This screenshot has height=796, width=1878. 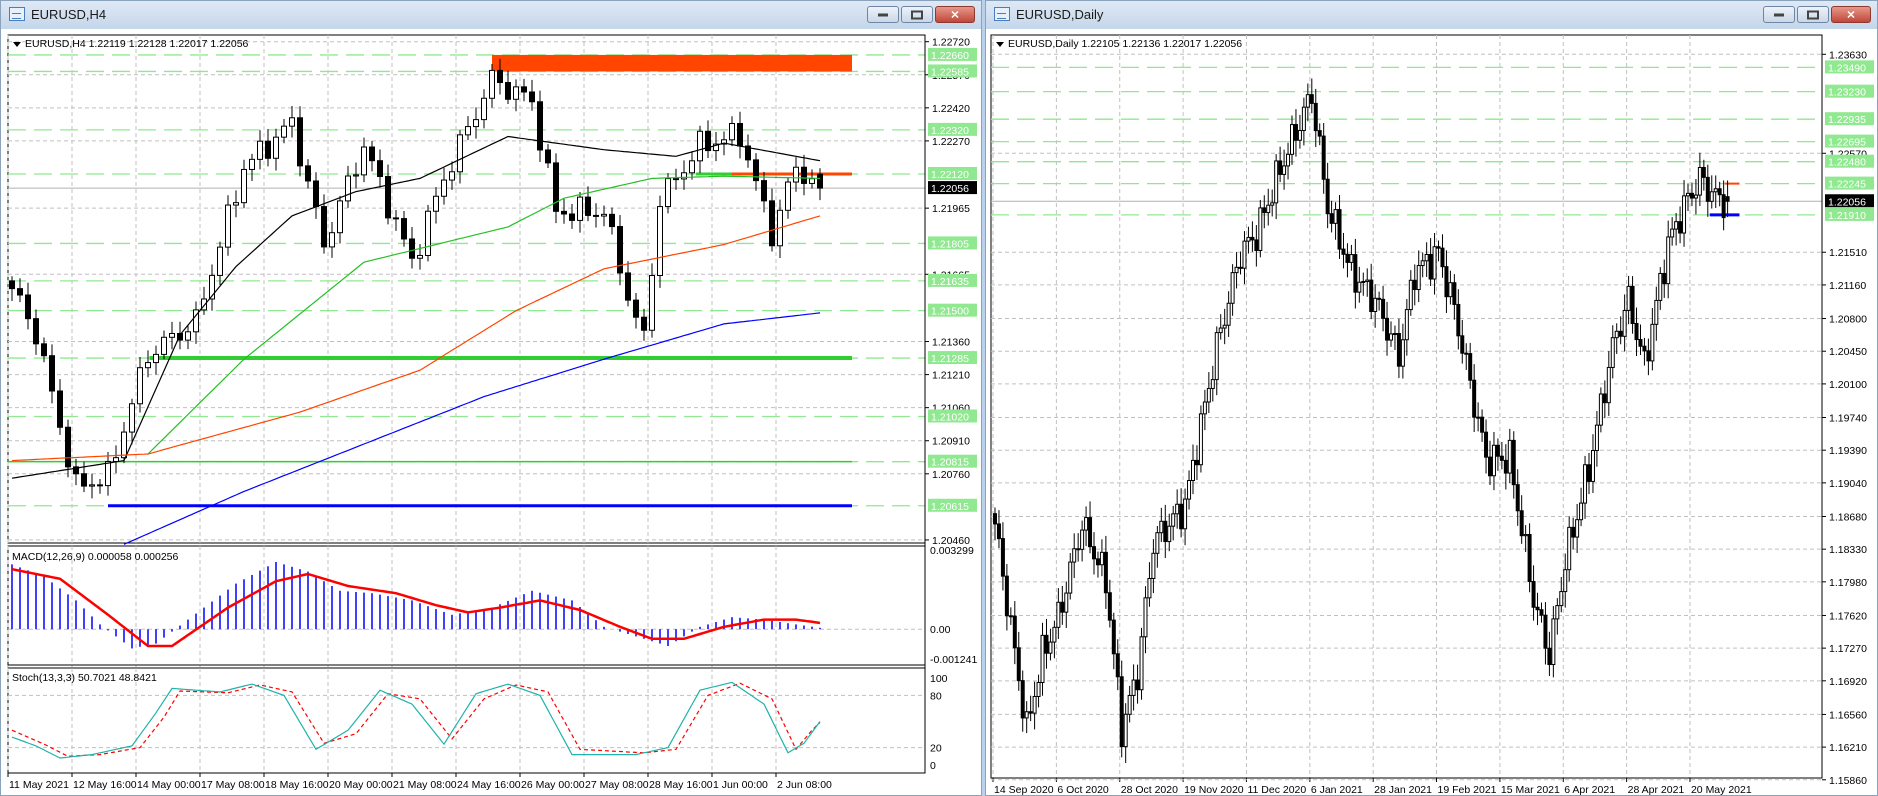 What do you see at coordinates (1589, 790) in the screenshot?
I see `time-axis-label: 6 Apr 2021` at bounding box center [1589, 790].